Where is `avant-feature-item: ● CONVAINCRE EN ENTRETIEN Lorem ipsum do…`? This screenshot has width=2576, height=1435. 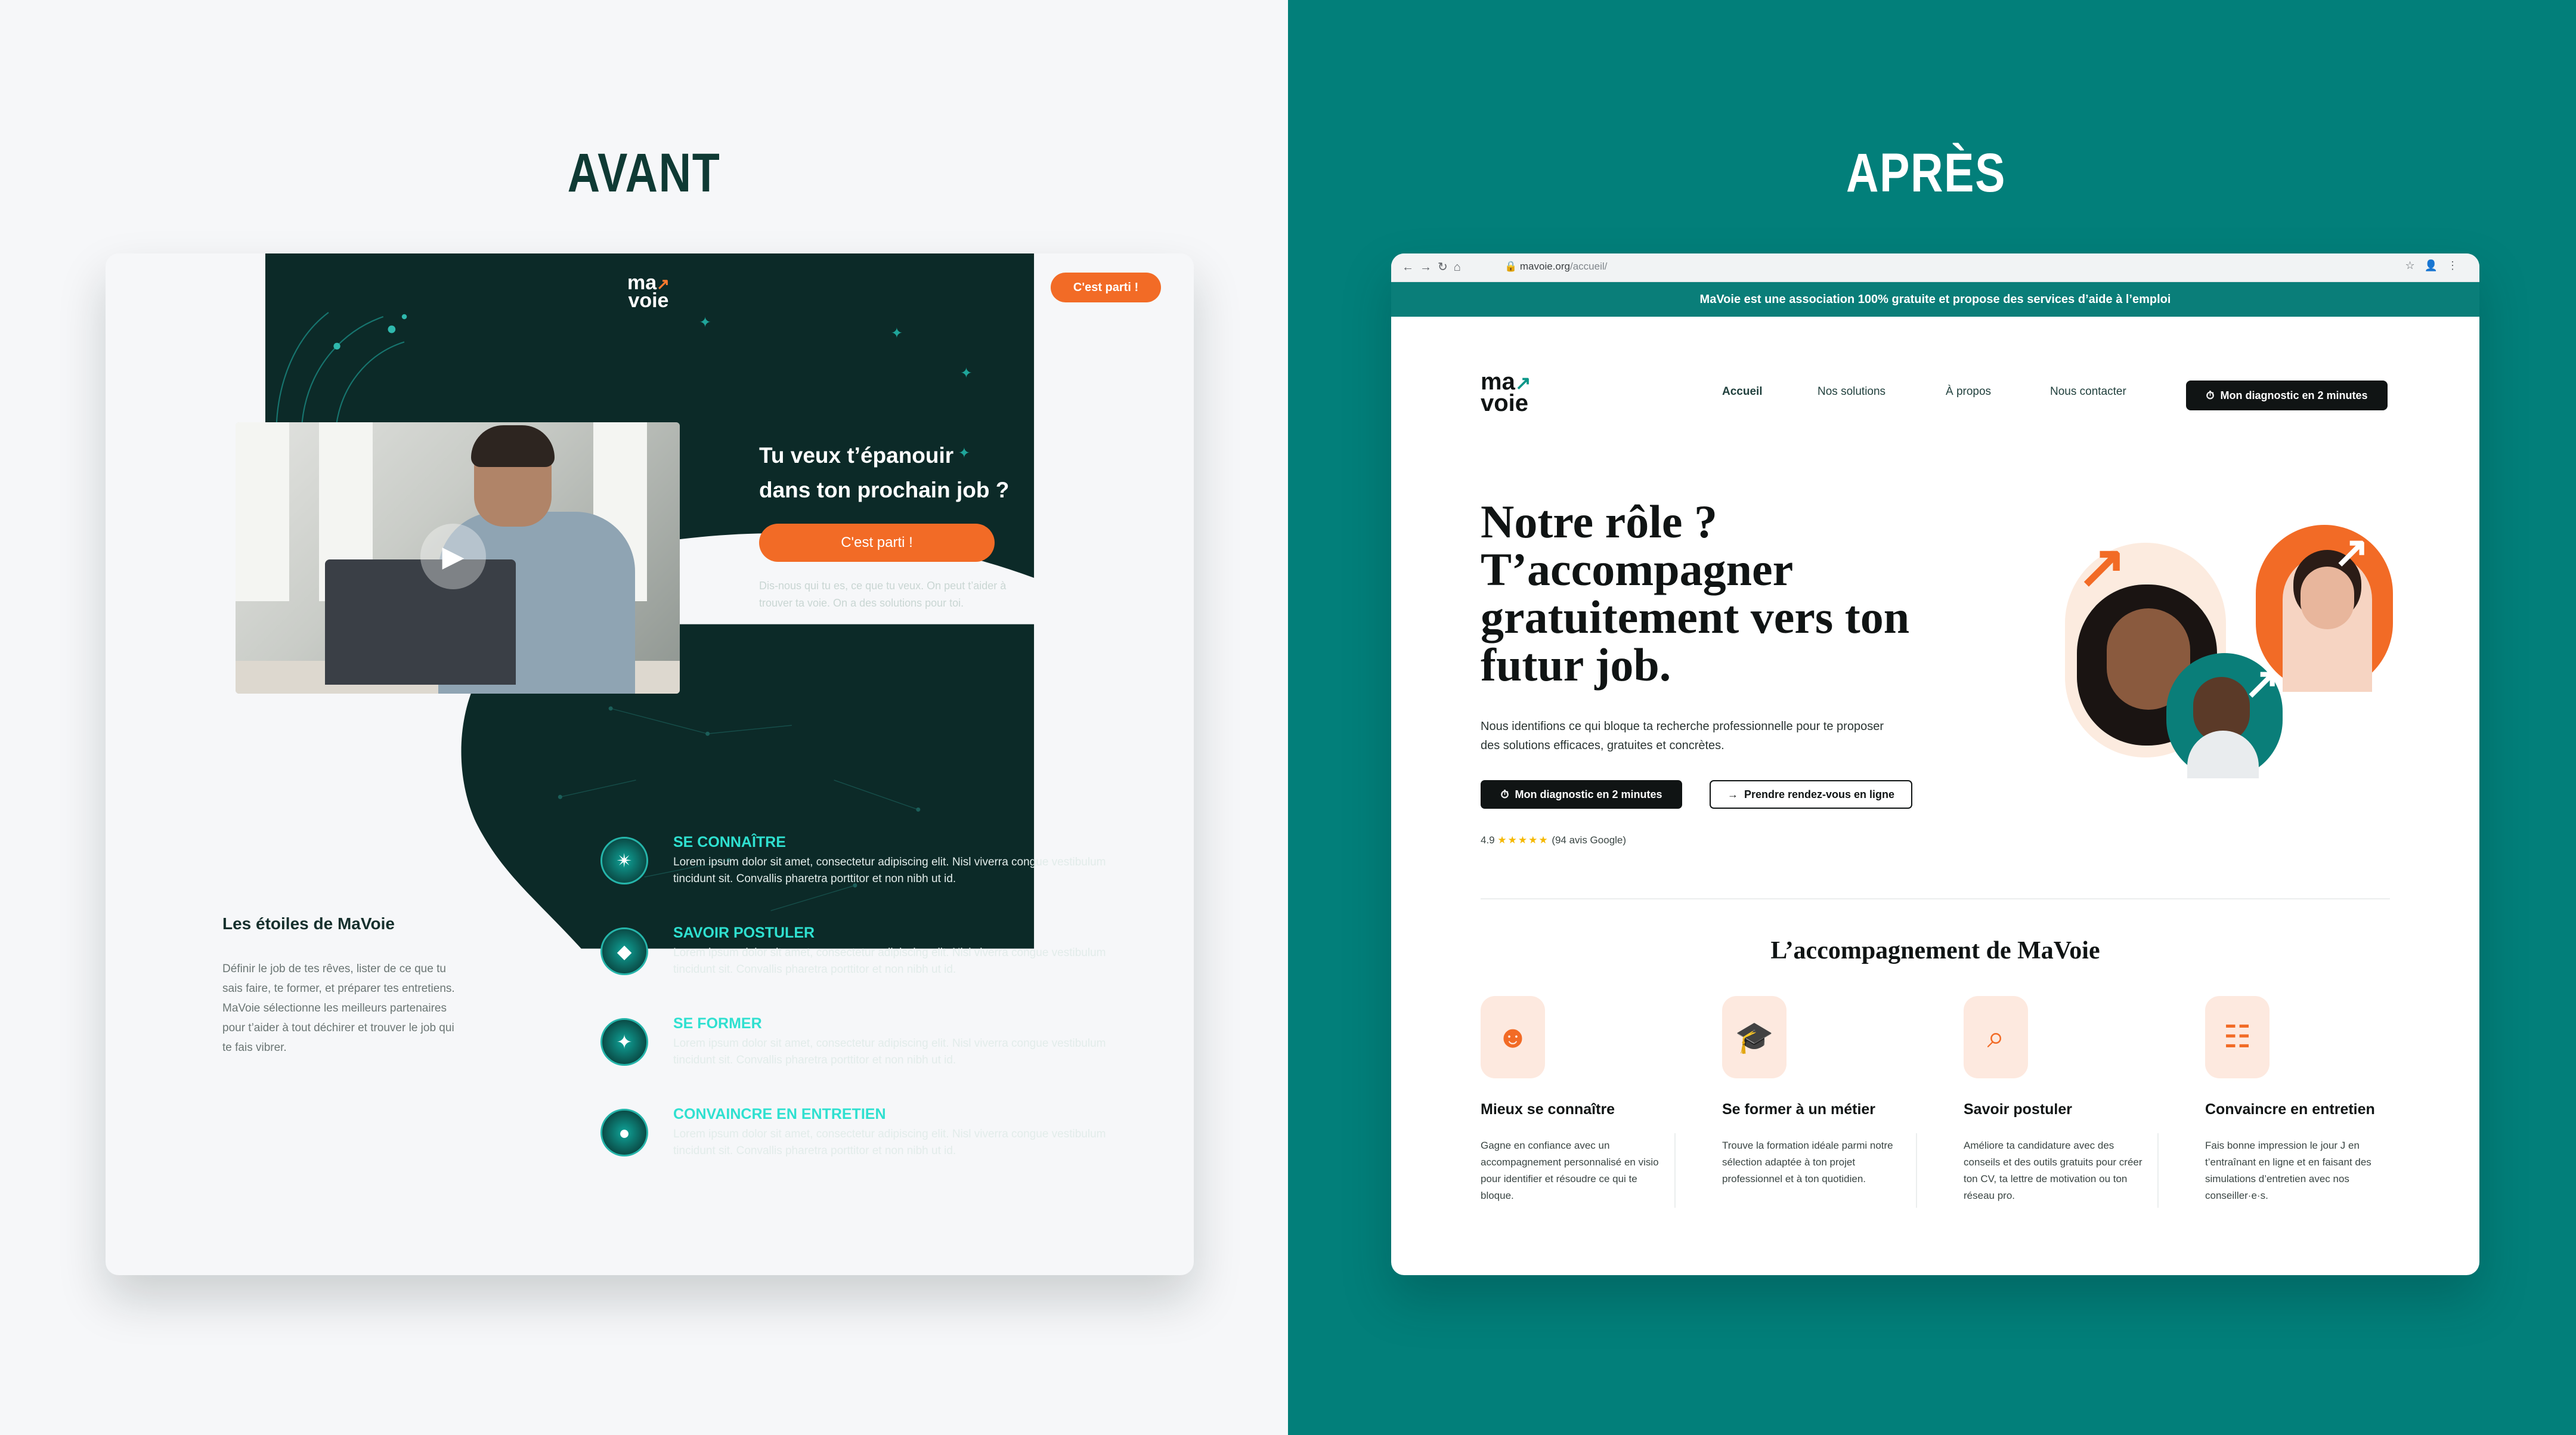 avant-feature-item: ● CONVAINCRE EN ENTRETIEN Lorem ipsum do… is located at coordinates (884, 1138).